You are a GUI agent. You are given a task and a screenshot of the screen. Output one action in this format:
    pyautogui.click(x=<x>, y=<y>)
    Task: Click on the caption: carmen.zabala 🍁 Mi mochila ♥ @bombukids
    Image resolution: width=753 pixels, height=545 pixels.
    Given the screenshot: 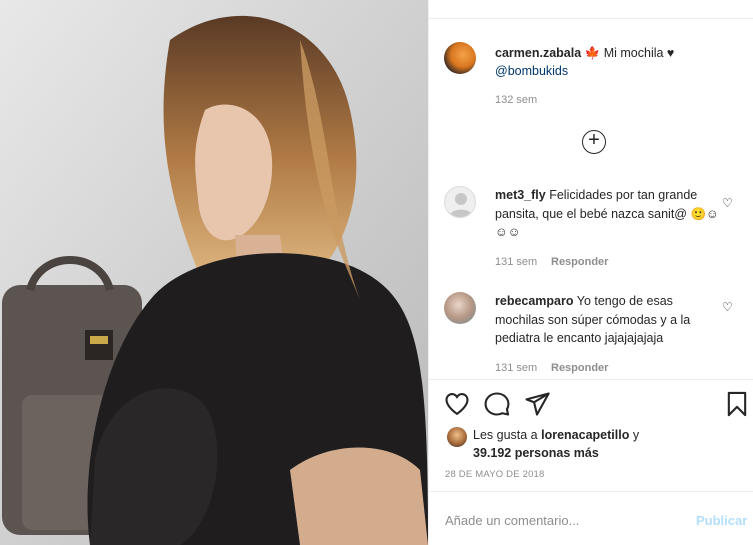 What is the action you would take?
    pyautogui.click(x=615, y=62)
    